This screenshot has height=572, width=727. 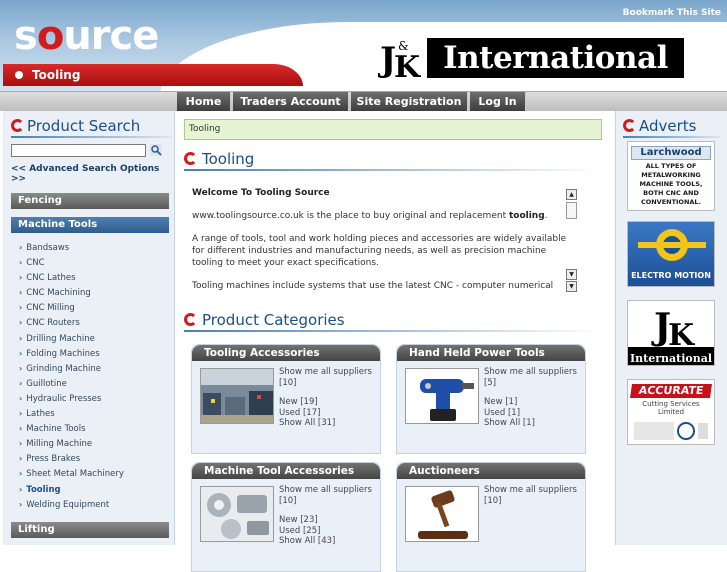 What do you see at coordinates (329, 423) in the screenshot?
I see `show-all-link: Show All [31]` at bounding box center [329, 423].